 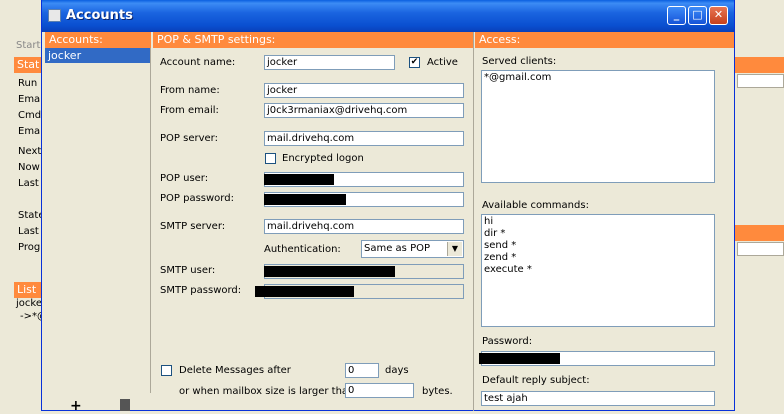 What do you see at coordinates (28, 83) in the screenshot?
I see `status-line: Run` at bounding box center [28, 83].